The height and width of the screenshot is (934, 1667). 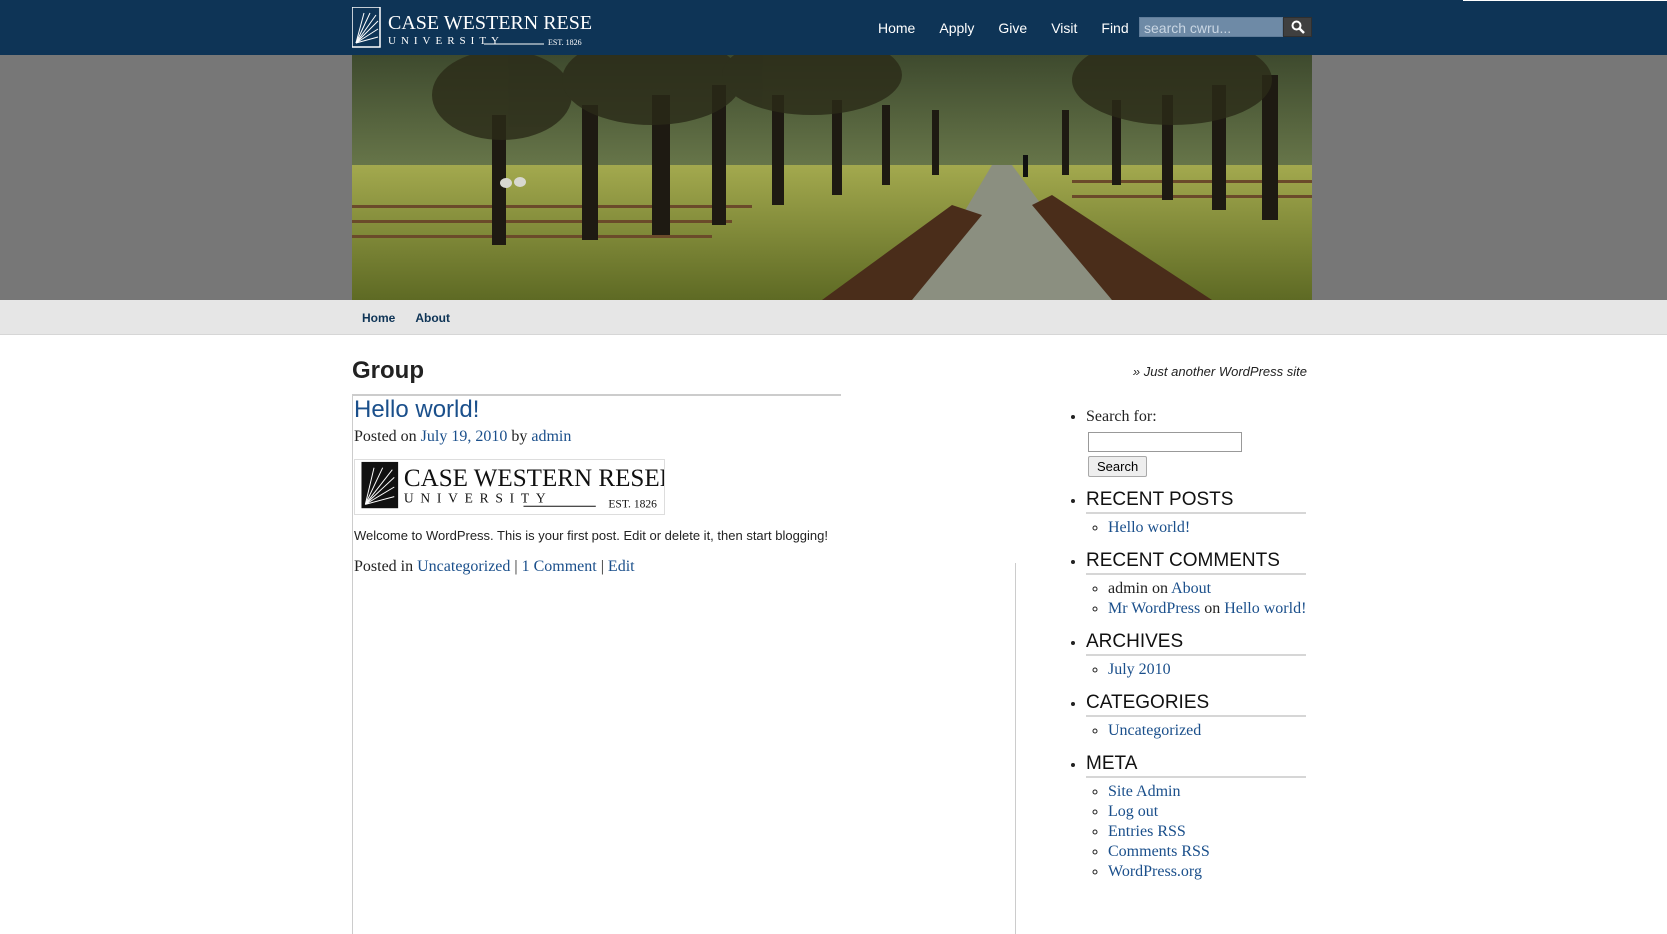 What do you see at coordinates (1147, 831) in the screenshot?
I see `entries-rss-link: Entries RSS` at bounding box center [1147, 831].